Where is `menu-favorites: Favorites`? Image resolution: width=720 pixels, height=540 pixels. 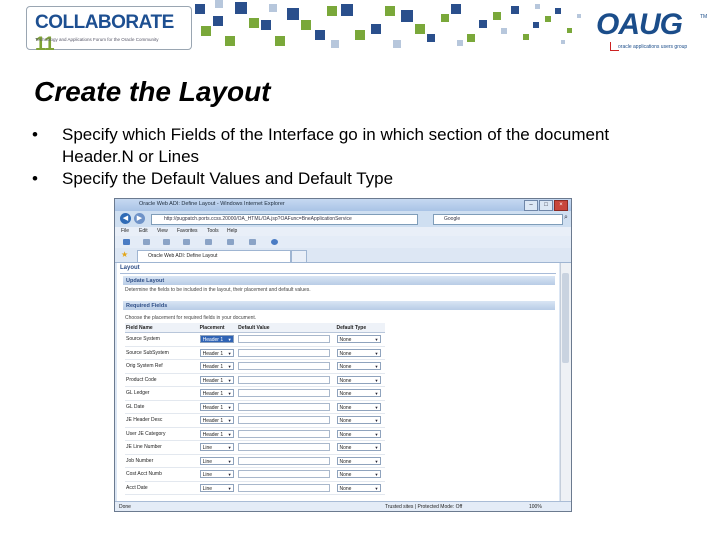
menu-favorites: Favorites is located at coordinates (187, 231).